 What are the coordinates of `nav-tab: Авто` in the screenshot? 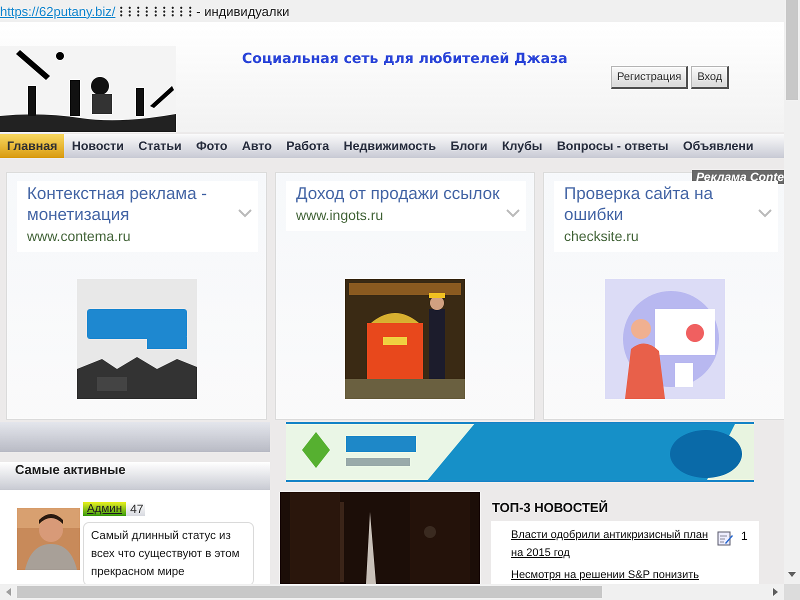 It's located at (256, 146).